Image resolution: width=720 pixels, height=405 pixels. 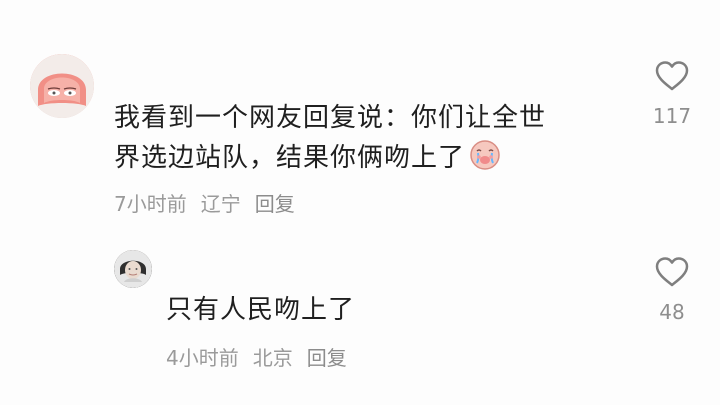 I want to click on main-comment-text: 我看到一个网友回复说：你们让全世 界选边站队，结果你俩吻上了, so click(x=371, y=138).